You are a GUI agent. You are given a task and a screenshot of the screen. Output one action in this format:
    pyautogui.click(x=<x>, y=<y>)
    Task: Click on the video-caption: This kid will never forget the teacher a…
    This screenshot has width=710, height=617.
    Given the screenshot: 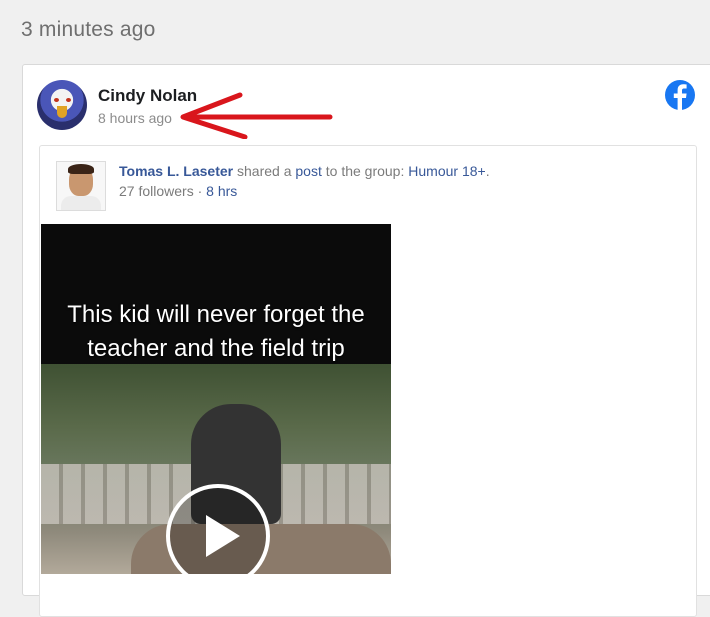 What is the action you would take?
    pyautogui.click(x=216, y=331)
    